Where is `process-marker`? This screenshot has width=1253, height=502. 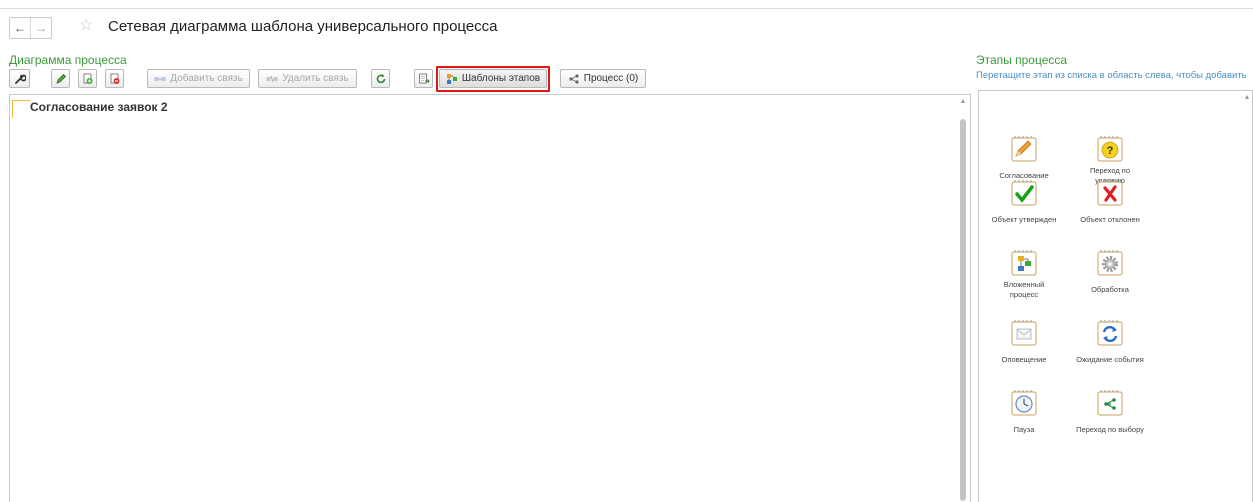 process-marker is located at coordinates (21, 109).